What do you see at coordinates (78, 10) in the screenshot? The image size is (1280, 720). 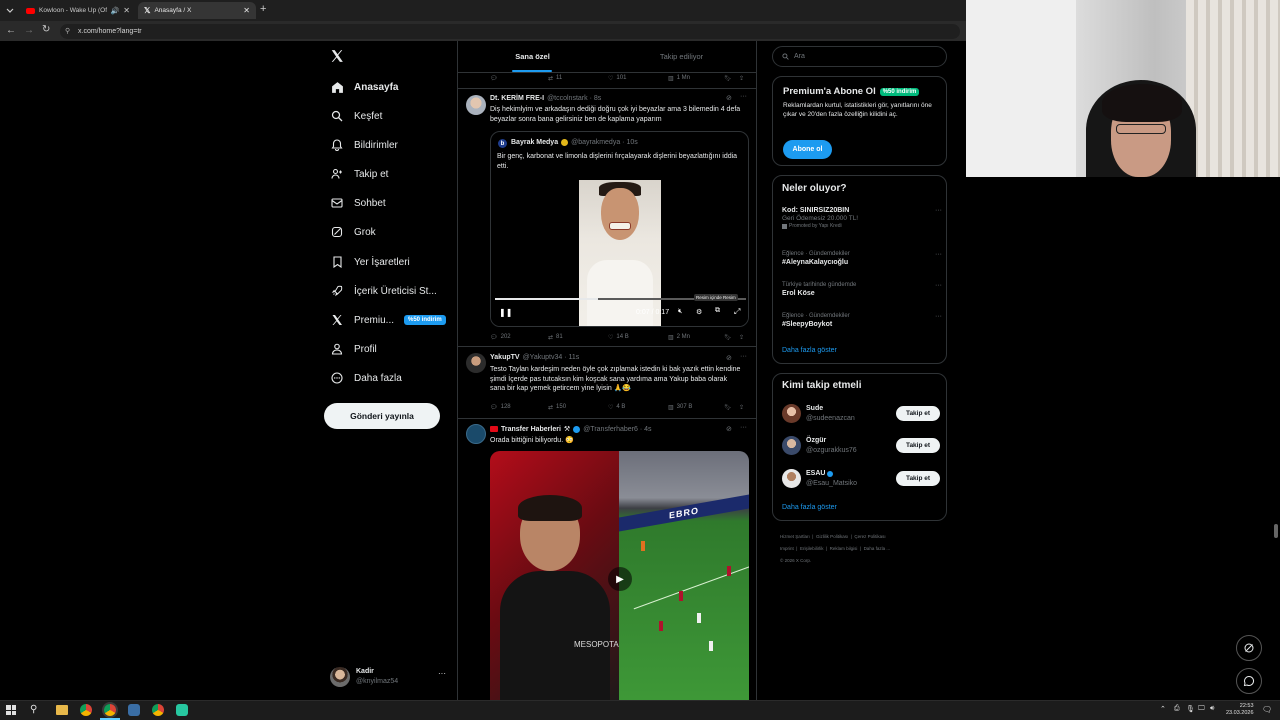 I see `browser-tab-youtube: Kowloon - Wake Up (Offici 🔊 ✕` at bounding box center [78, 10].